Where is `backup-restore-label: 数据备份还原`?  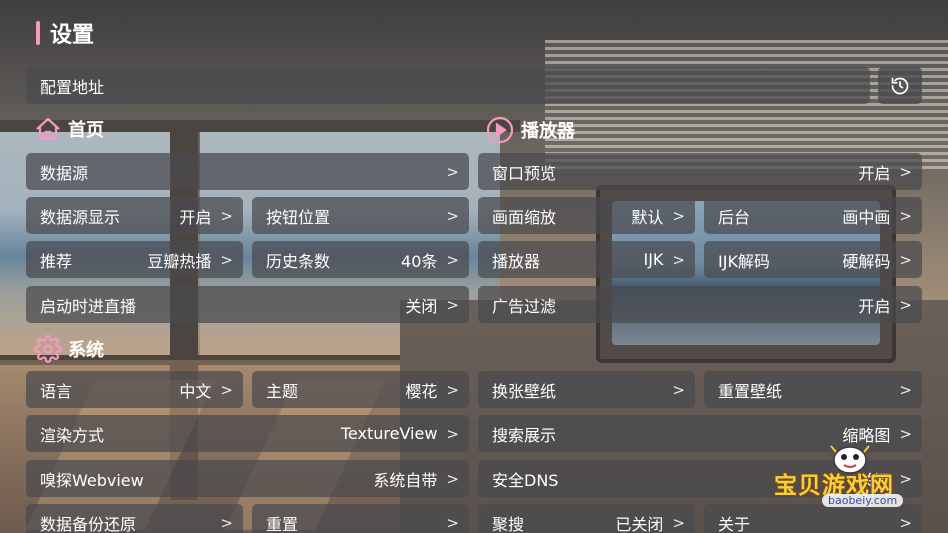
backup-restore-label: 数据备份还原 is located at coordinates (88, 523).